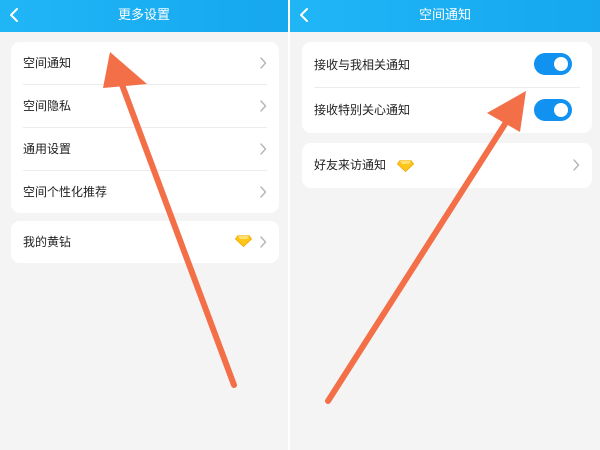 This screenshot has width=600, height=450. Describe the element at coordinates (362, 65) in the screenshot. I see `toggle-label: 接收与我相关通知` at that location.